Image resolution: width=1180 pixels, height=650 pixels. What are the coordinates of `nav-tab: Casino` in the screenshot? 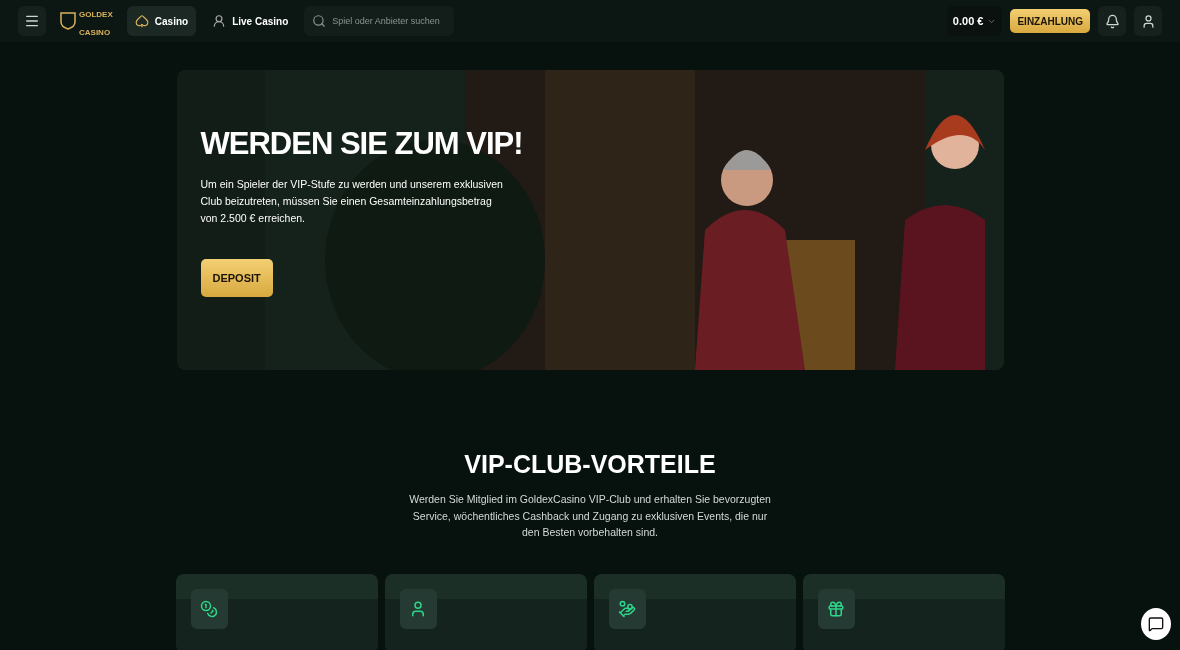 It's located at (161, 21).